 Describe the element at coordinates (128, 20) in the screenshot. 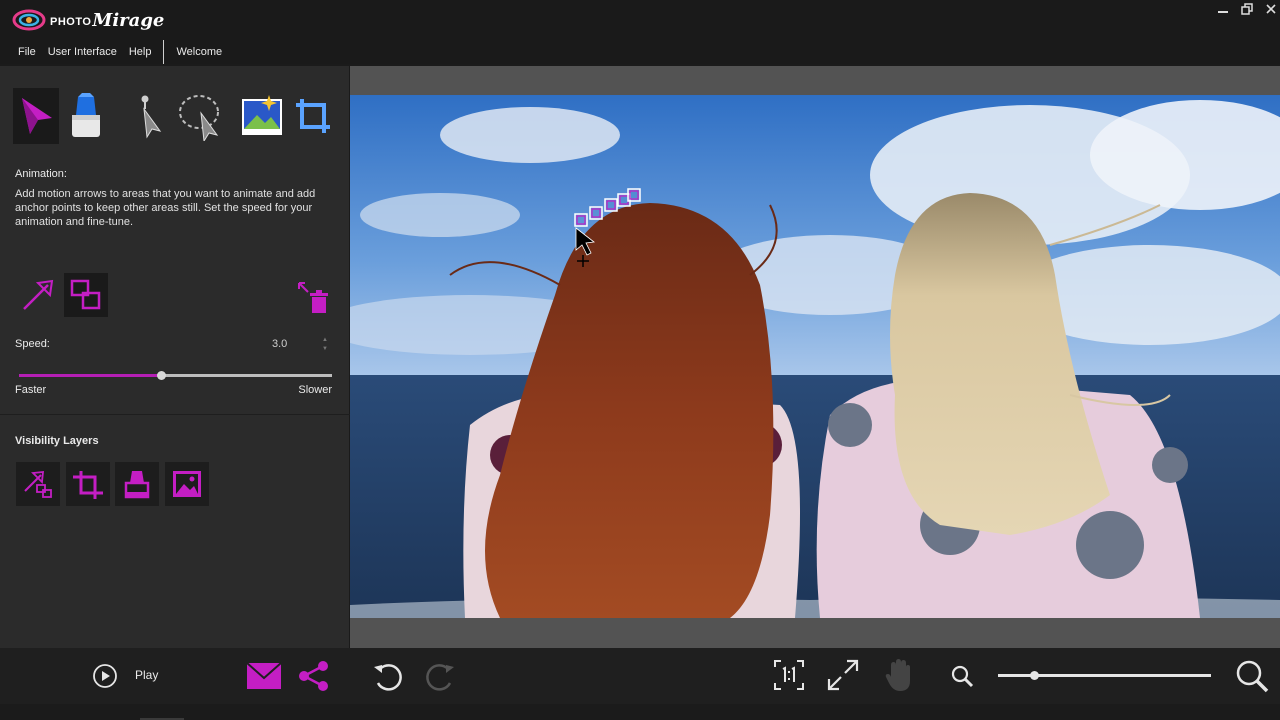

I see `logo-text-mirage: Mirage` at that location.